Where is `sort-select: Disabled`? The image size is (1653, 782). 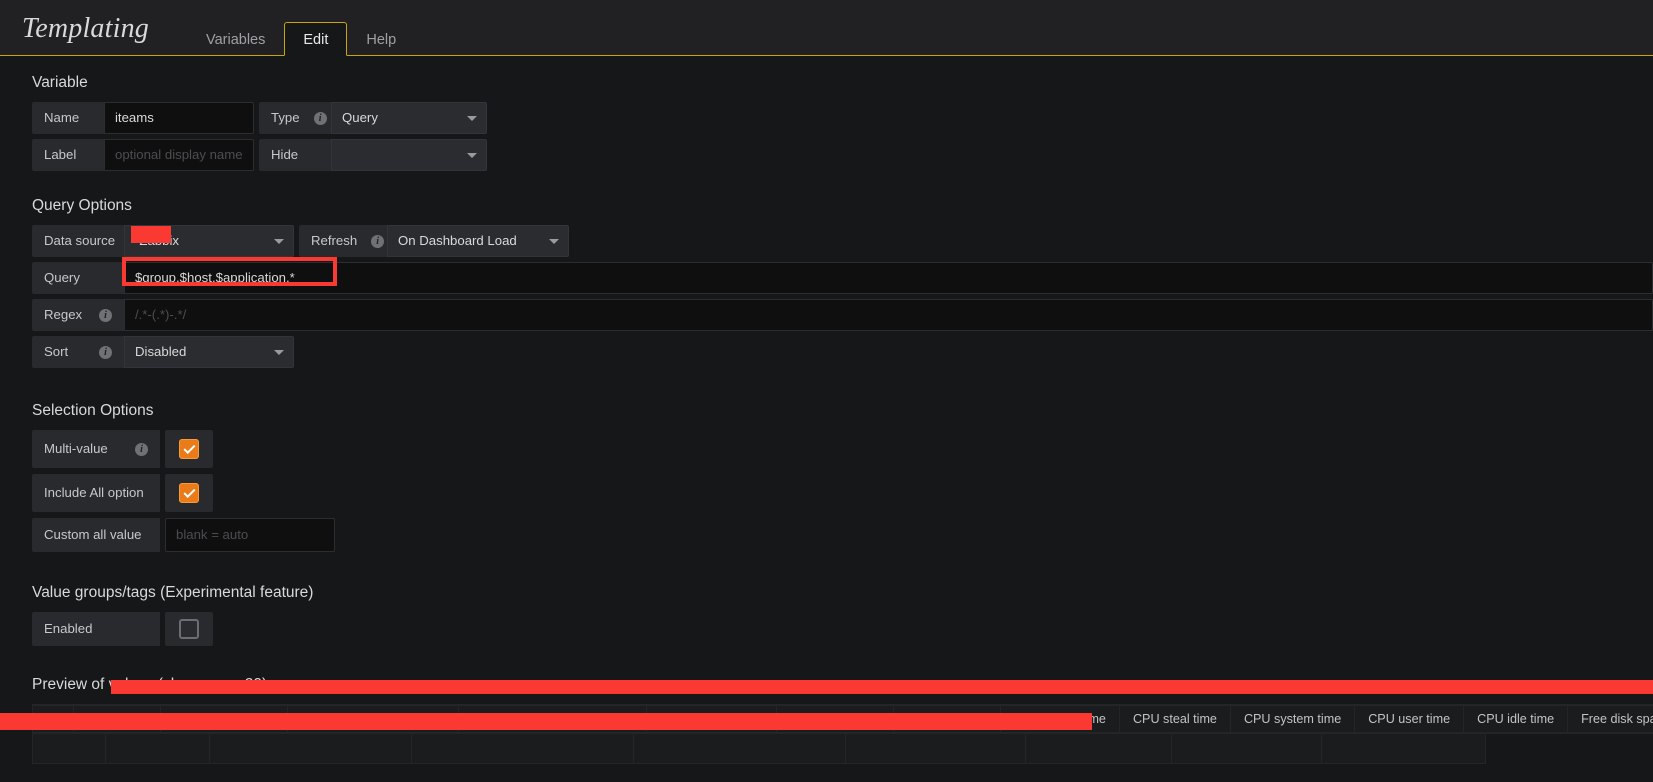
sort-select: Disabled is located at coordinates (209, 352).